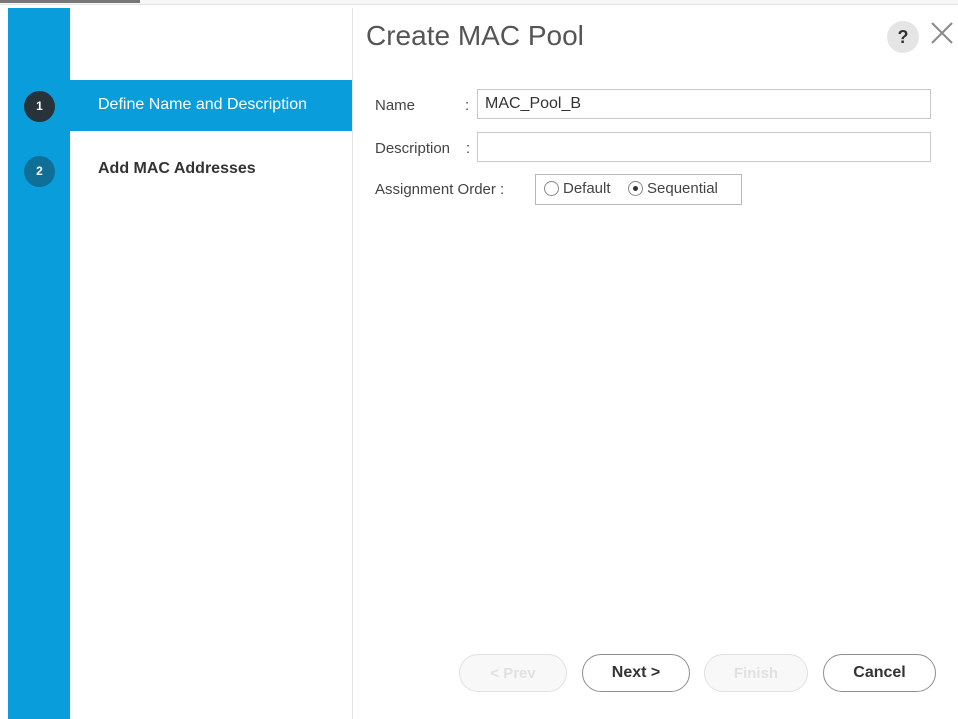 The width and height of the screenshot is (958, 719). What do you see at coordinates (879, 673) in the screenshot?
I see `cancel-button: Cancel` at bounding box center [879, 673].